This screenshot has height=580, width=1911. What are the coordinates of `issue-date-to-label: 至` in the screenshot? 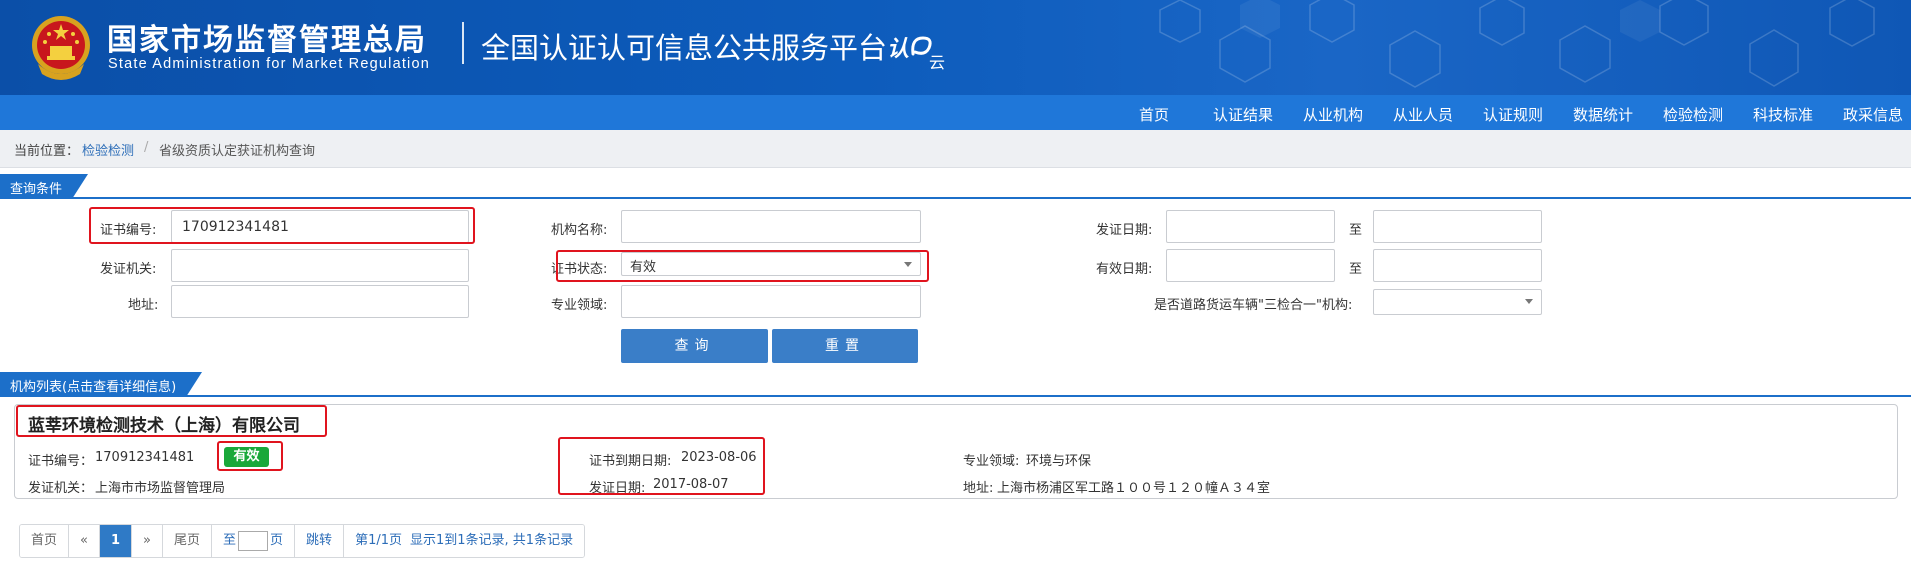 It's located at (1356, 230).